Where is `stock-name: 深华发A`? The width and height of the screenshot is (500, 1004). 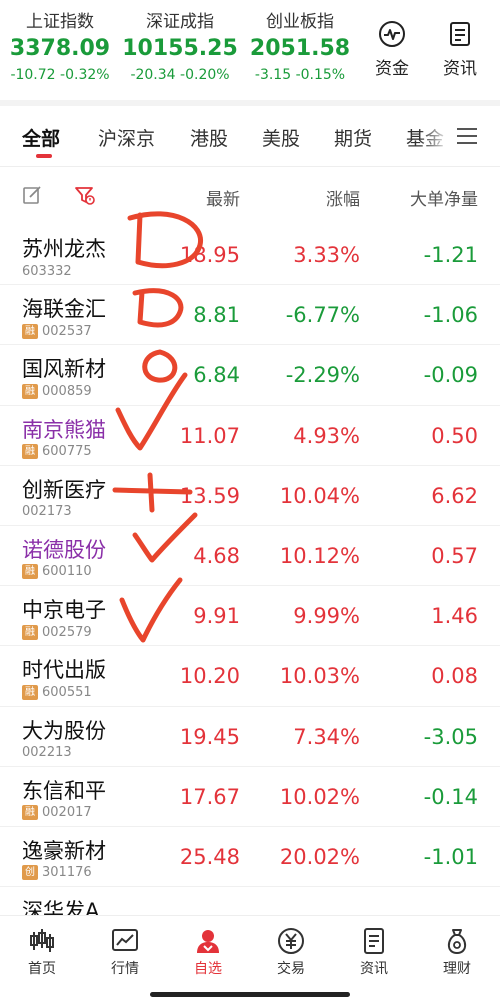 stock-name: 深华发A is located at coordinates (61, 907).